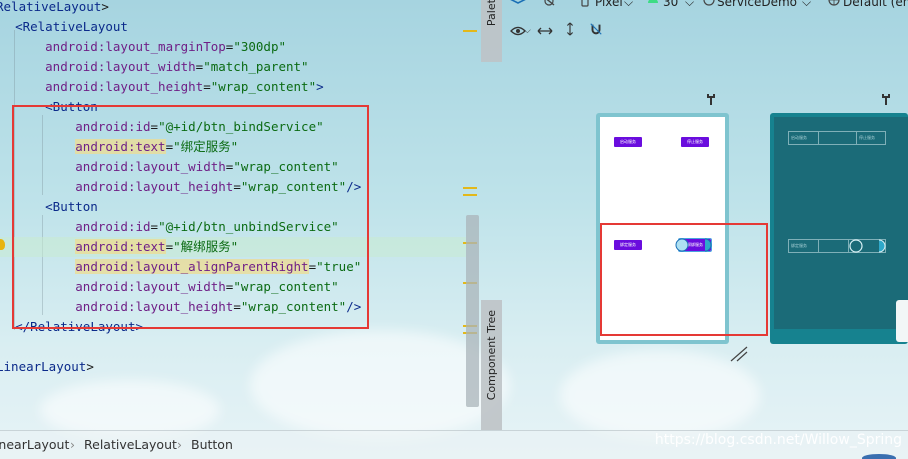 This screenshot has width=908, height=459. What do you see at coordinates (135, 46) in the screenshot?
I see `code-token: android:layout_marginTop` at bounding box center [135, 46].